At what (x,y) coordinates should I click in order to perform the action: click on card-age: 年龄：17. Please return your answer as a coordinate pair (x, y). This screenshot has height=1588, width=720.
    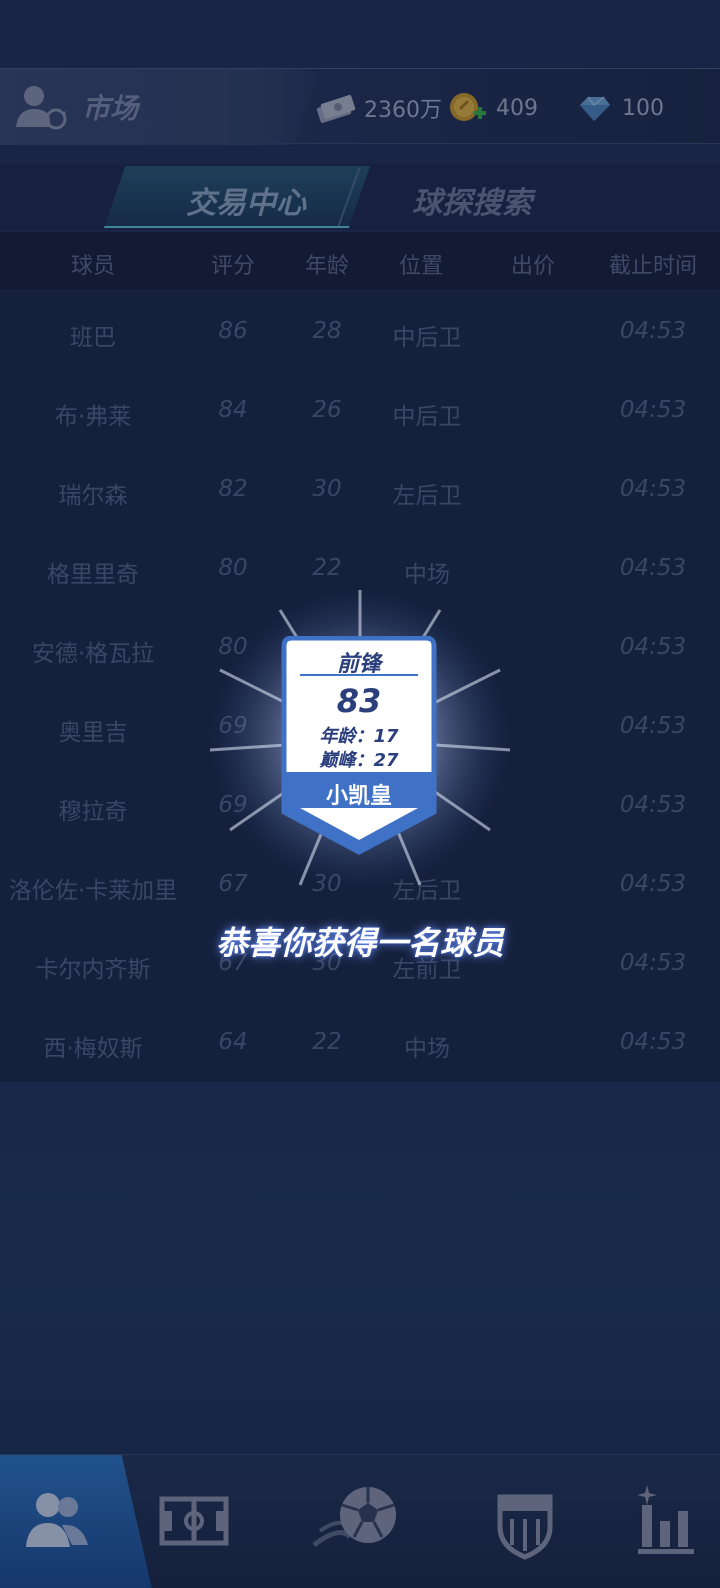
    Looking at the image, I should click on (359, 736).